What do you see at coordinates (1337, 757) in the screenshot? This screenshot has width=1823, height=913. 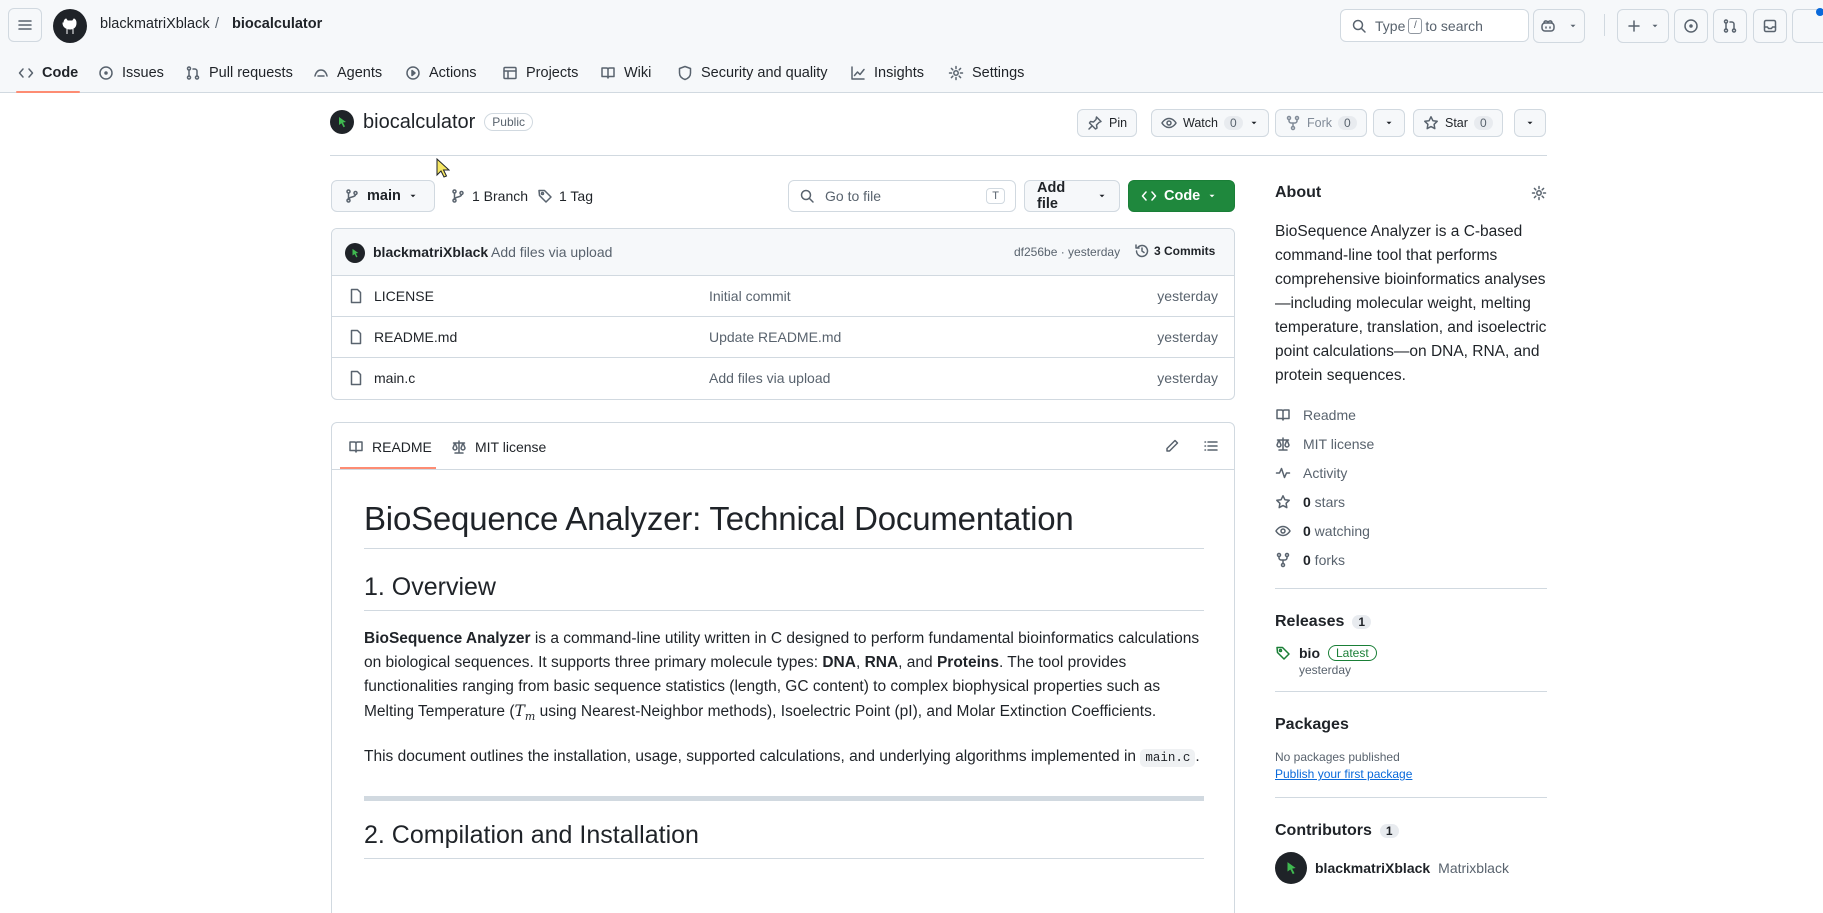 I see `packages-empty: No packages published` at bounding box center [1337, 757].